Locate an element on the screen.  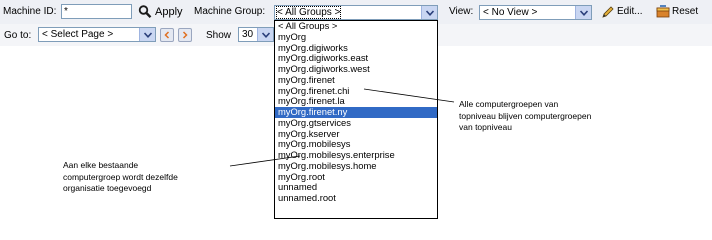
callout-line-right is located at coordinates (409, 95).